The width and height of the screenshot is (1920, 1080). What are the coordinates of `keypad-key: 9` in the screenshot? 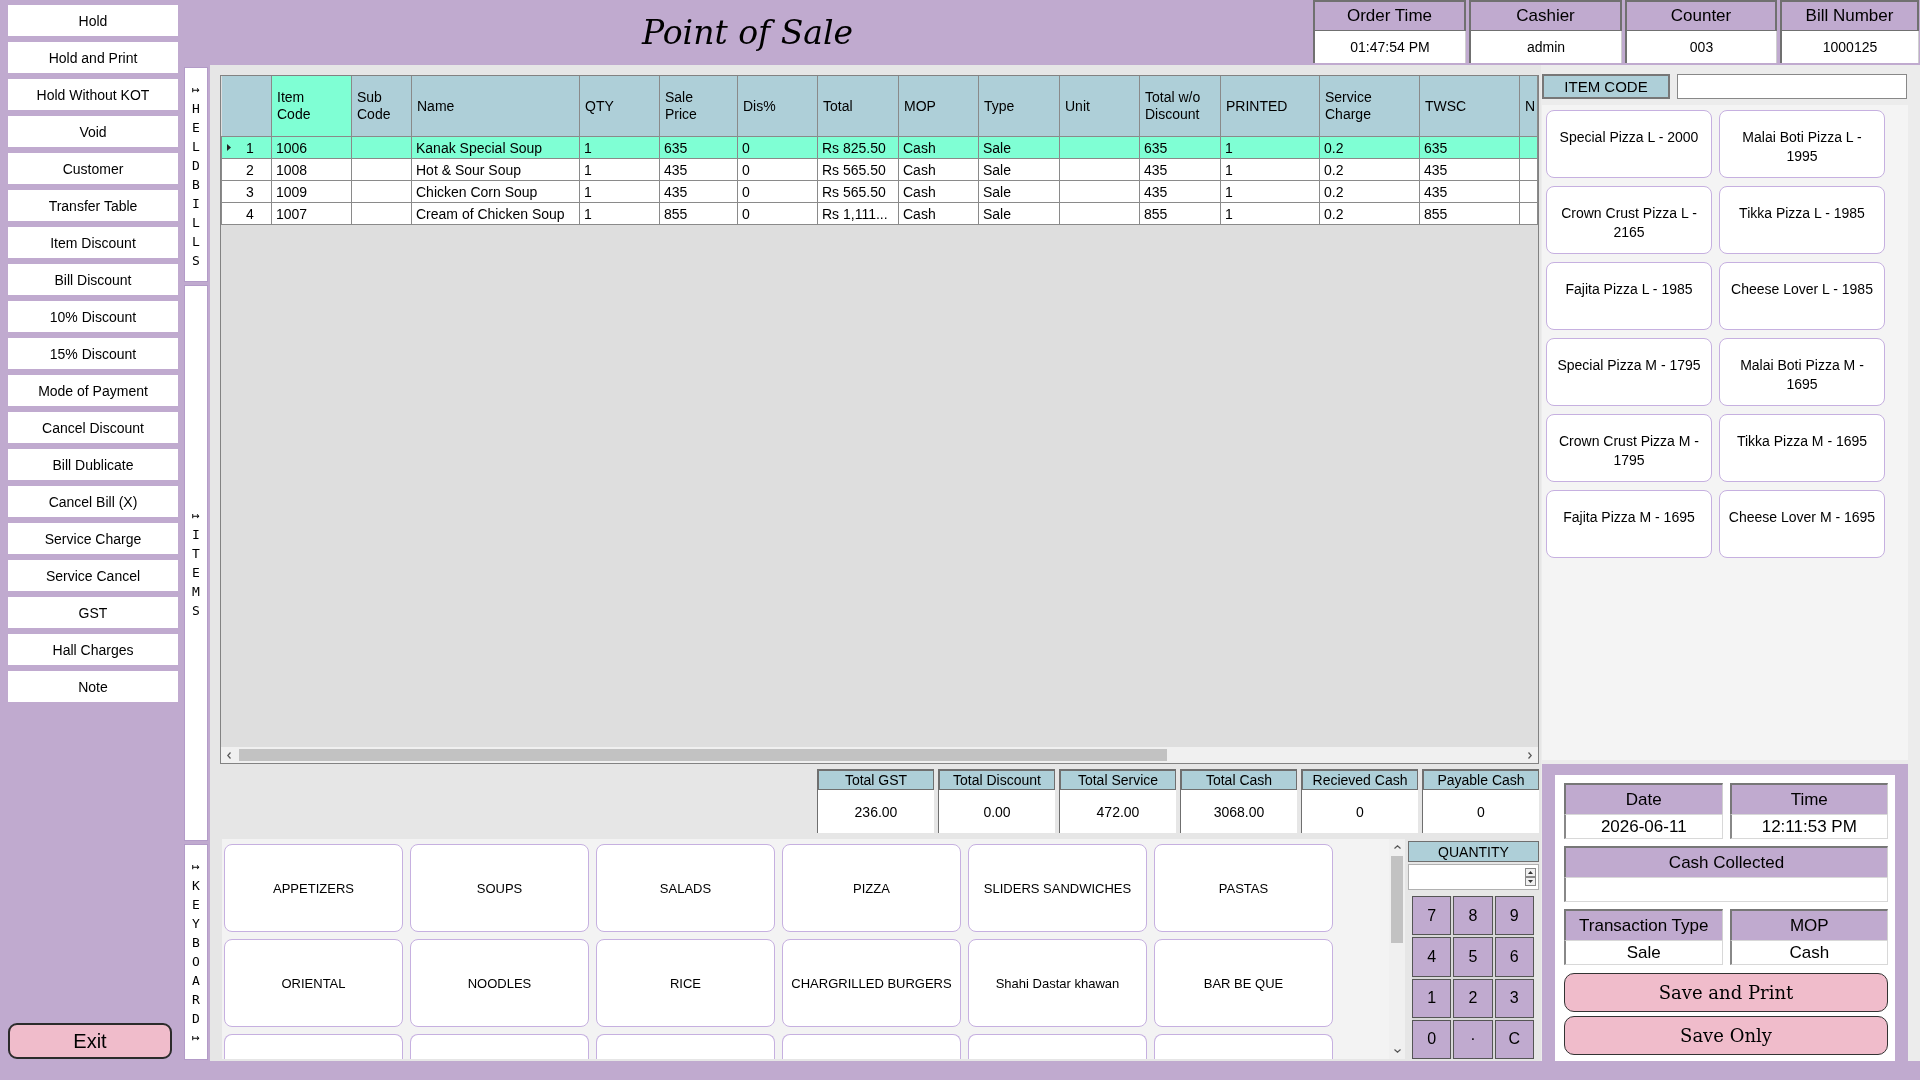 It's located at (1514, 916).